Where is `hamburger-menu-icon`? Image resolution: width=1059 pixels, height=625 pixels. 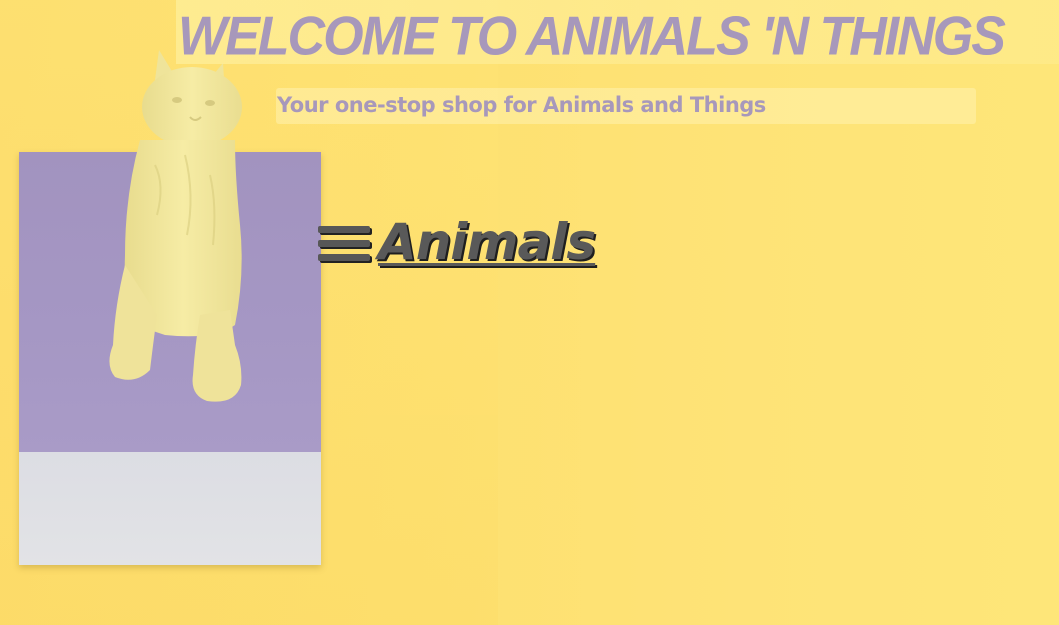 hamburger-menu-icon is located at coordinates (343, 242).